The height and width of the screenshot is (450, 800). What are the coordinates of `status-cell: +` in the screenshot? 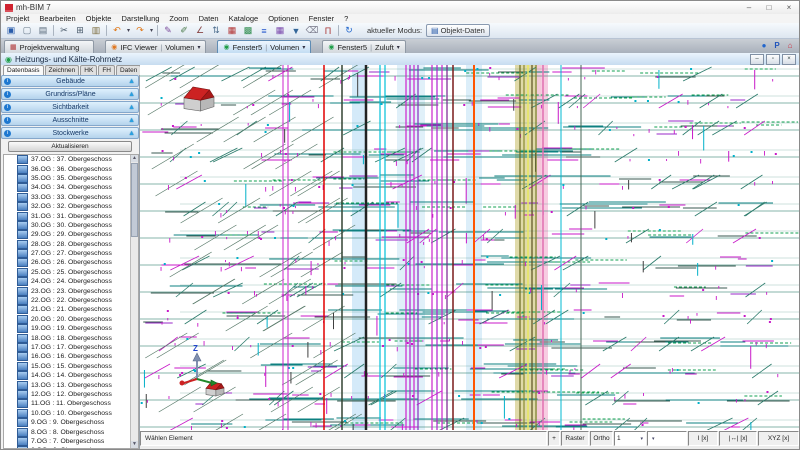 It's located at (554, 438).